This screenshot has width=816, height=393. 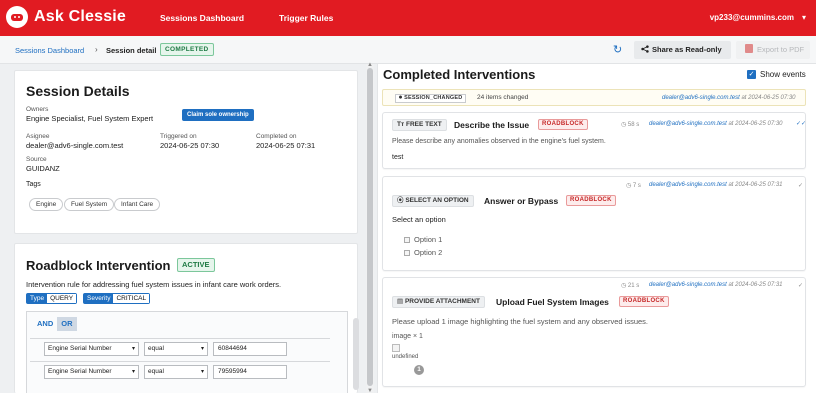 I want to click on rule-row: Engine Serial Number ▾ equal ▾ 79595994, so click(x=180, y=371).